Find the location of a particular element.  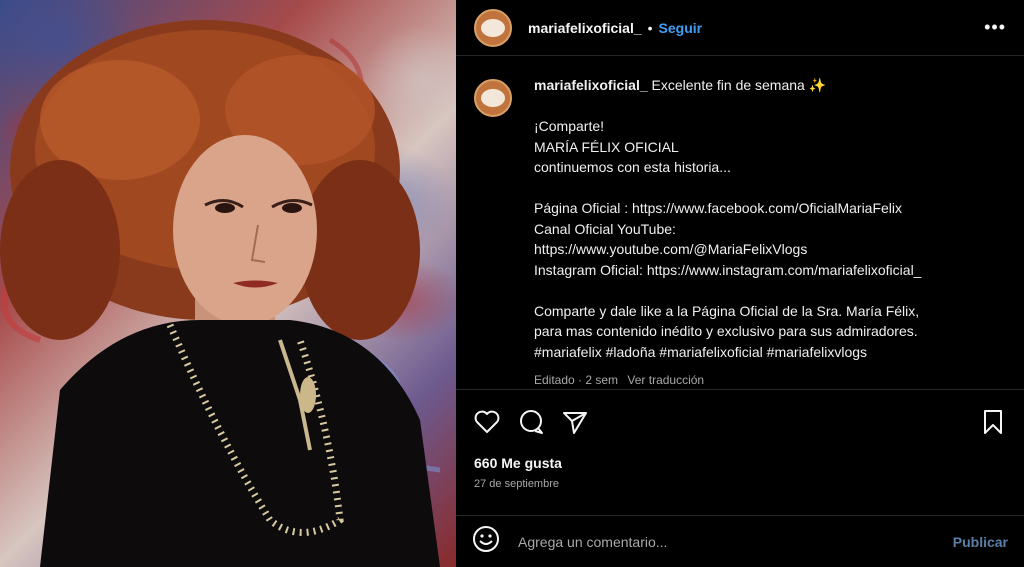

post-header: mariafelixoficial_ • Seguir ••• is located at coordinates (740, 28).